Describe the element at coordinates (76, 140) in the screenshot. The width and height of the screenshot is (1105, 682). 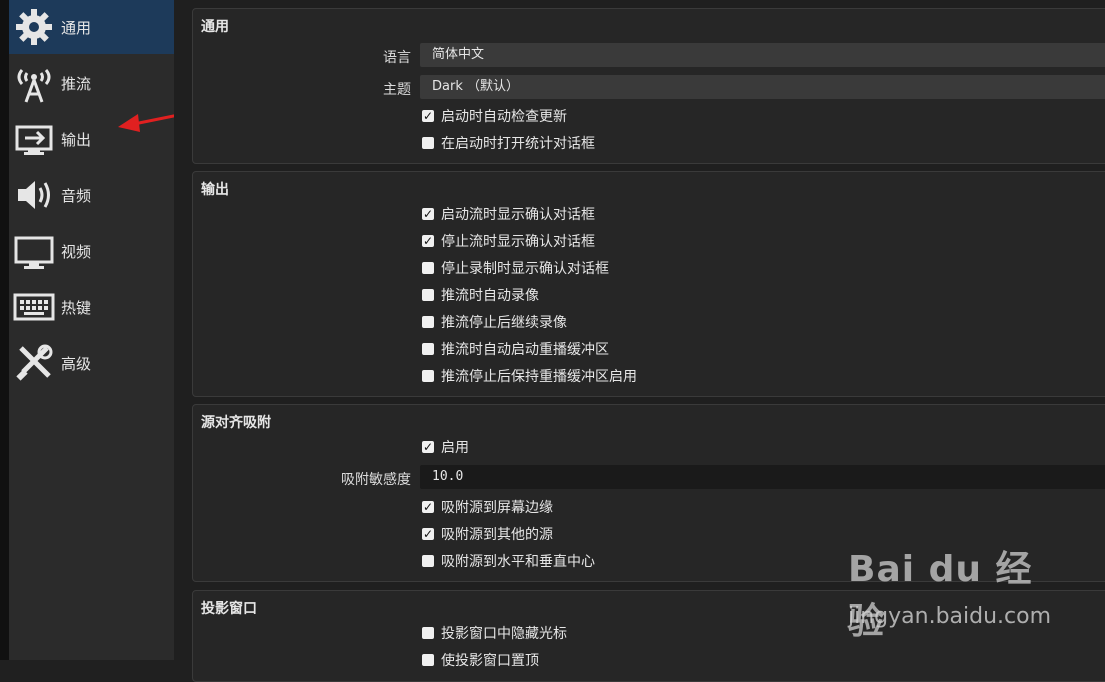
I see `sidebar-item-label: 输出` at that location.